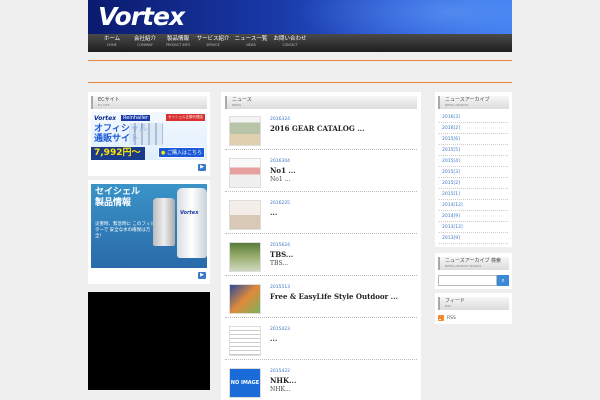 The width and height of the screenshot is (600, 400). I want to click on archive-search-heading: ニュースアーカイブ 検索 NEWS ARCHIVE SEARCH, so click(473, 263).